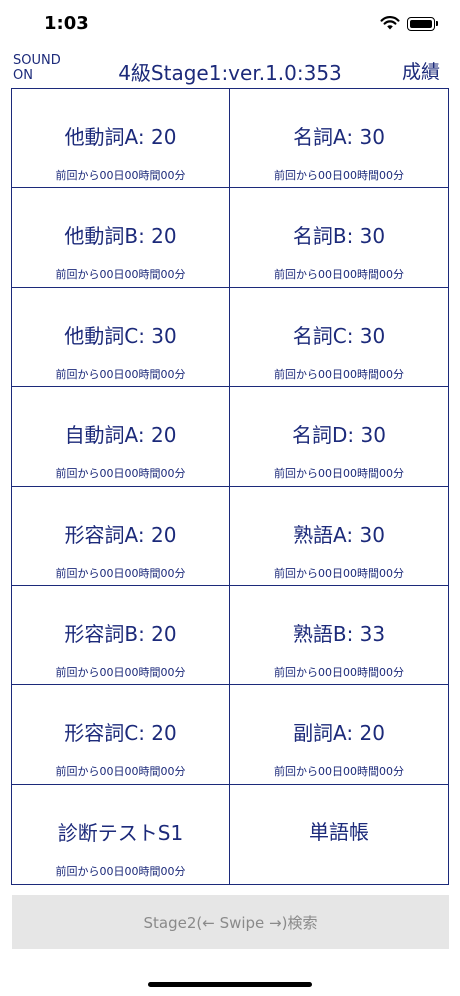  I want to click on category-cell: 形容詞C: 20 前回から00日00時間00分, so click(121, 735).